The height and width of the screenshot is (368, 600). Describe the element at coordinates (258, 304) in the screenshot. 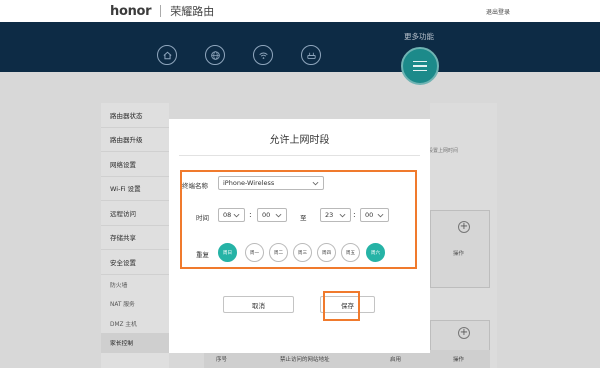

I see `cancel-button: 取消` at that location.